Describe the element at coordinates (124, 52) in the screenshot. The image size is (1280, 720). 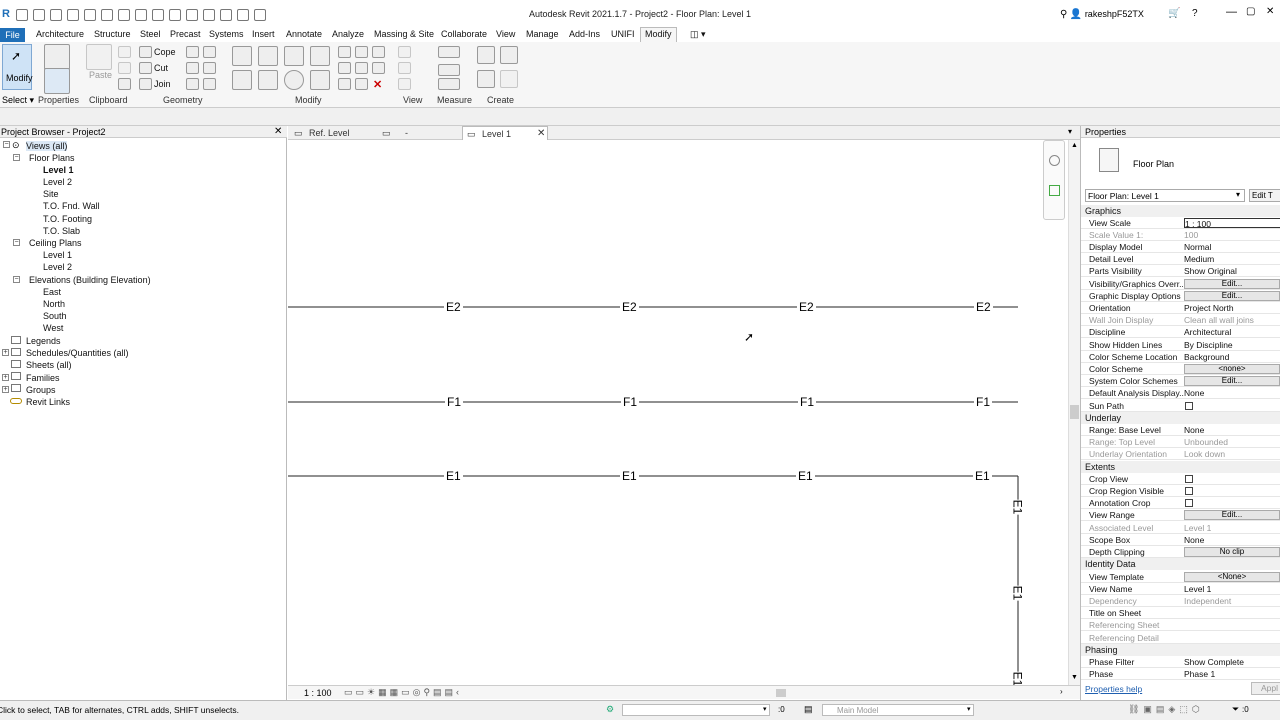
I see `cut-clipboard-icon` at that location.